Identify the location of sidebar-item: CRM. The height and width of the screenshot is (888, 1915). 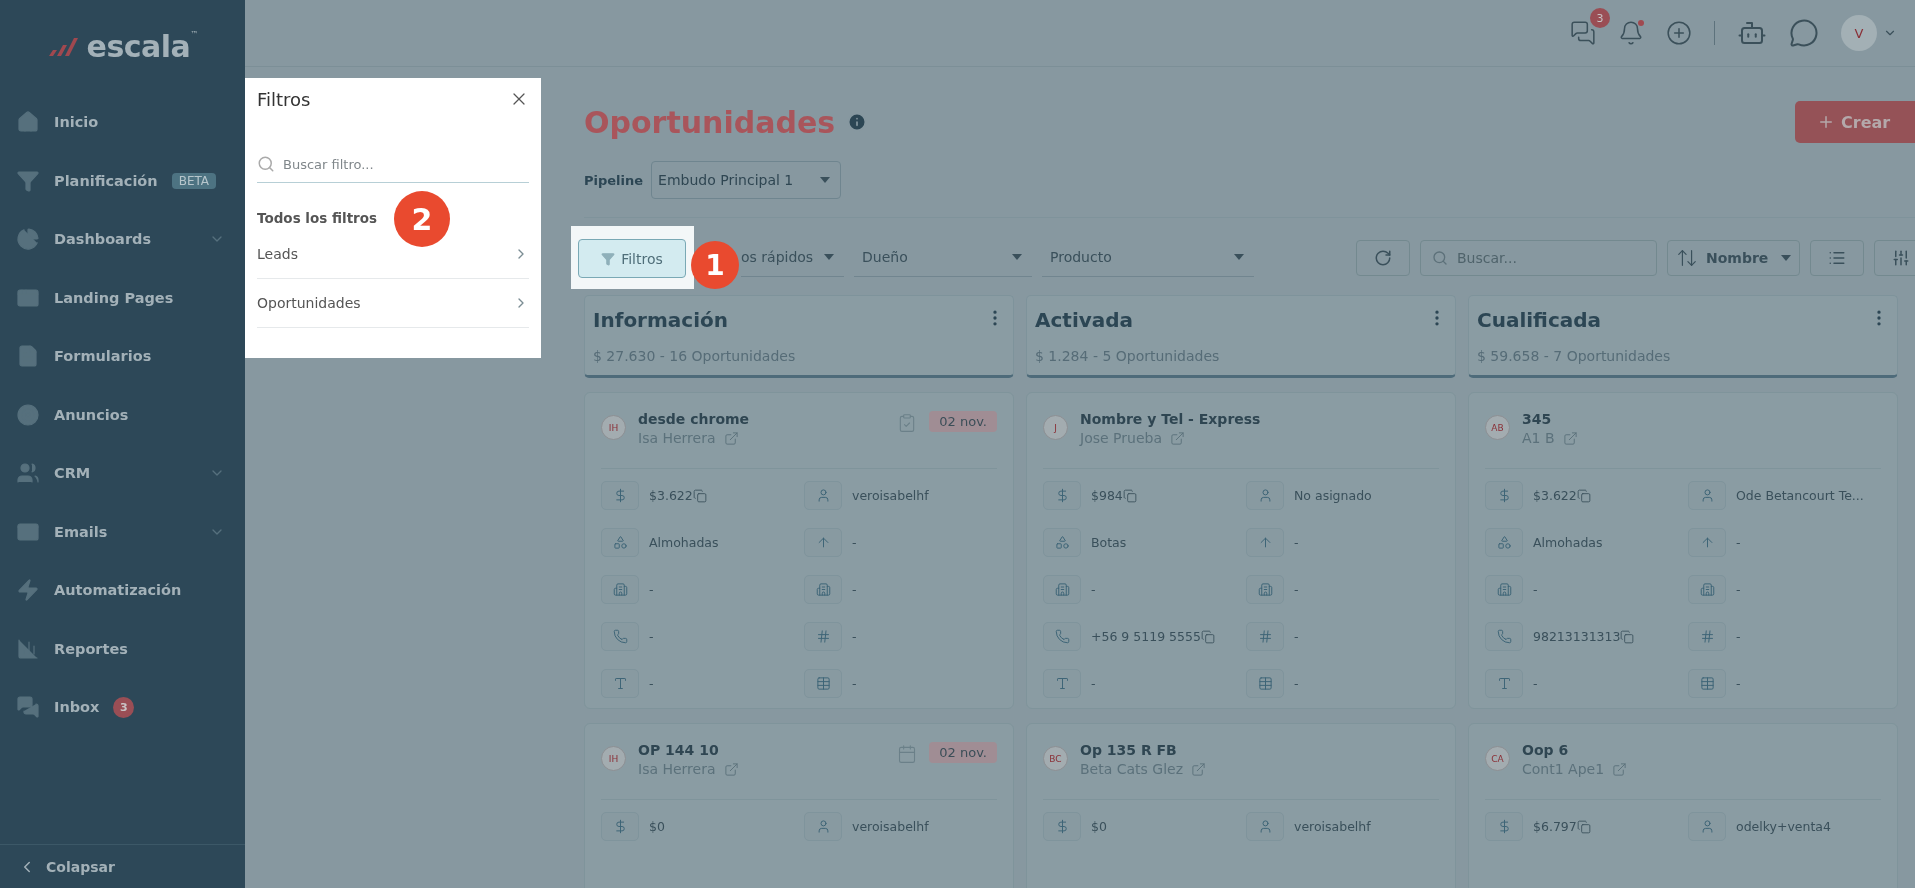
(122, 473).